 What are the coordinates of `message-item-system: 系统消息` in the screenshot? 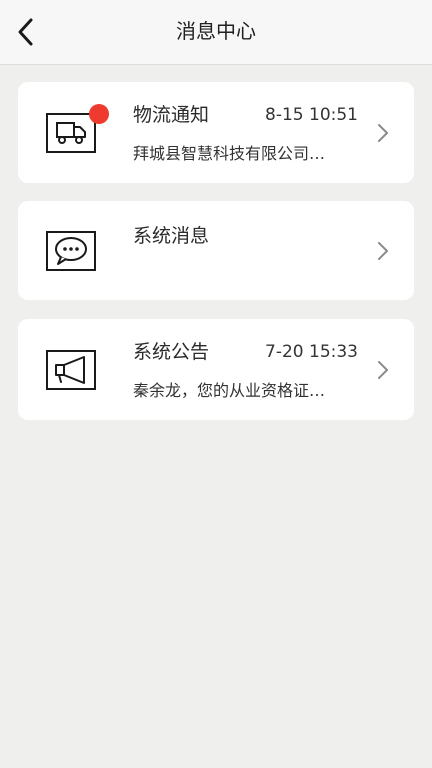 It's located at (216, 250).